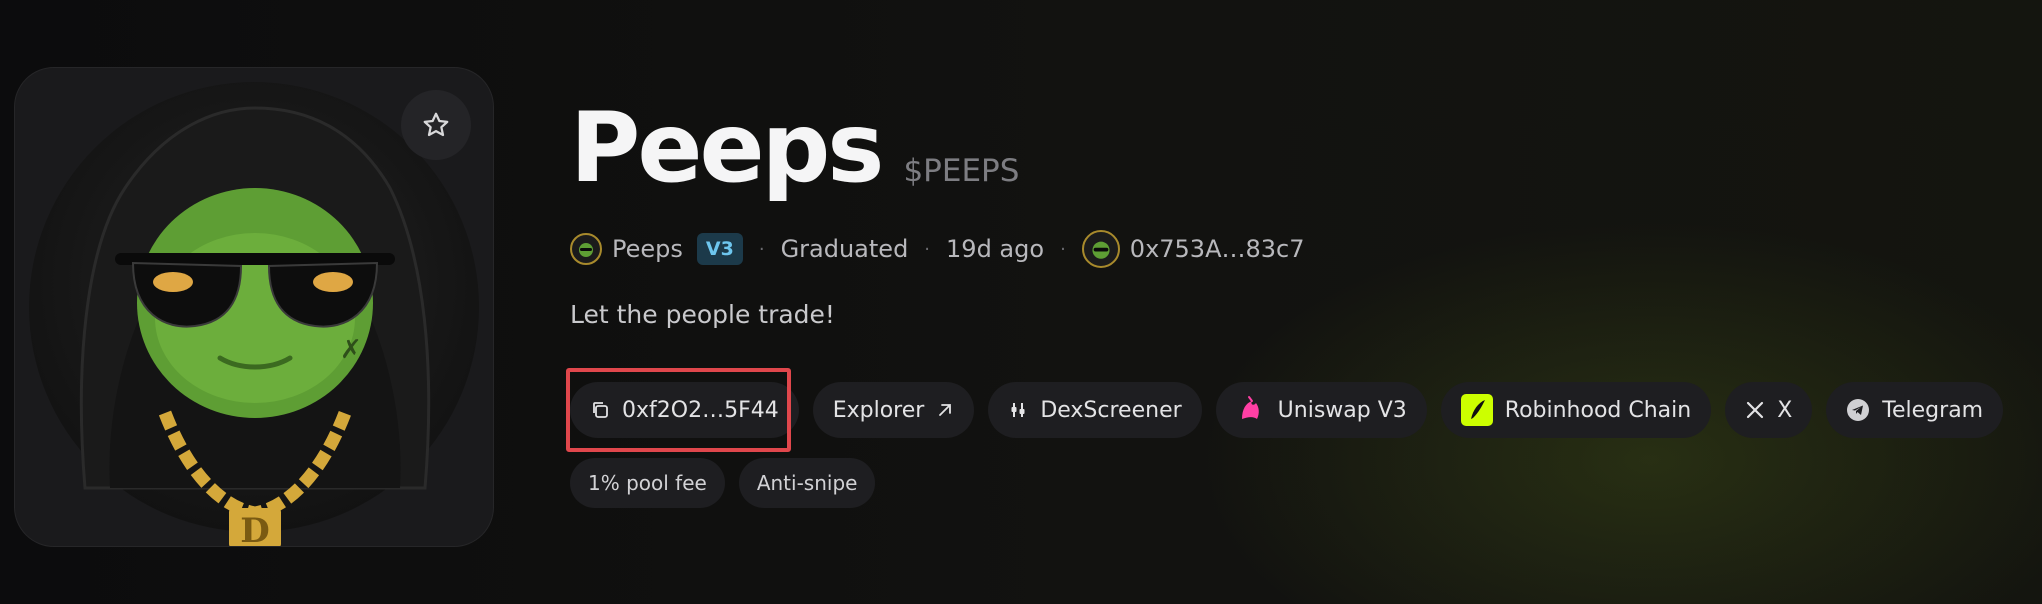 The width and height of the screenshot is (2042, 604). What do you see at coordinates (1769, 410) in the screenshot?
I see `x-link: X` at bounding box center [1769, 410].